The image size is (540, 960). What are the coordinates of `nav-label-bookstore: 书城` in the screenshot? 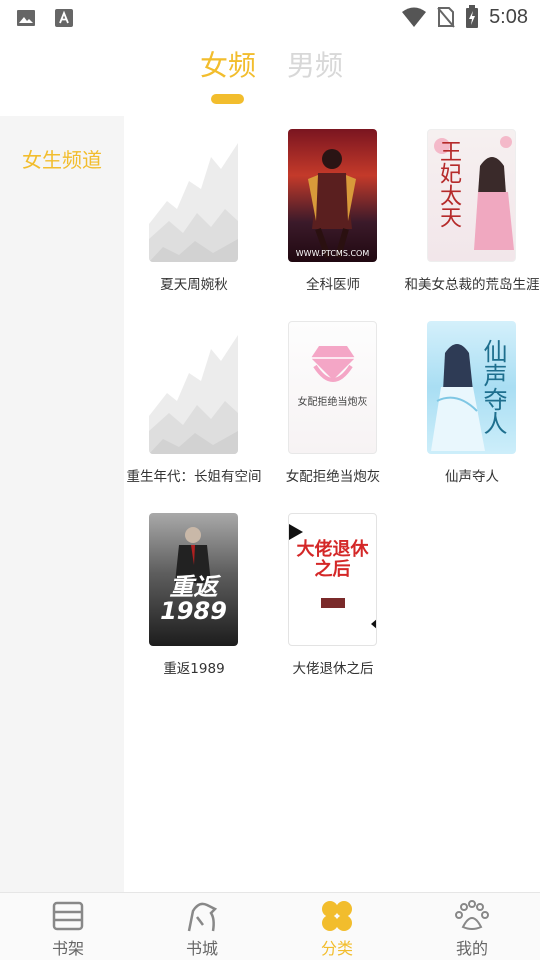 It's located at (201, 948).